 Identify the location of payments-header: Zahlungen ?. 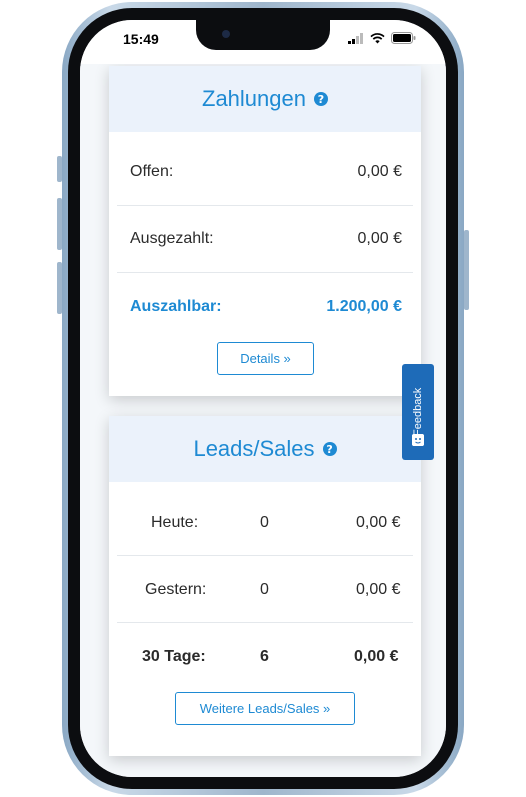
(265, 99).